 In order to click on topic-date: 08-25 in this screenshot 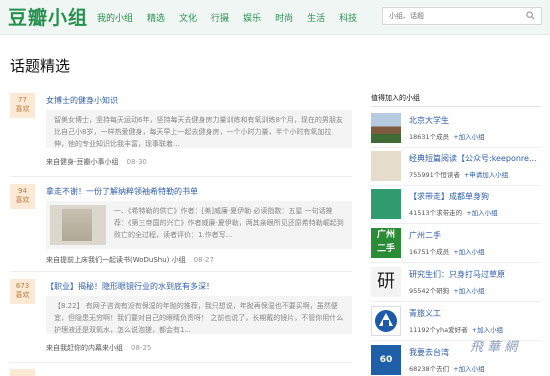, I will do `click(141, 348)`.